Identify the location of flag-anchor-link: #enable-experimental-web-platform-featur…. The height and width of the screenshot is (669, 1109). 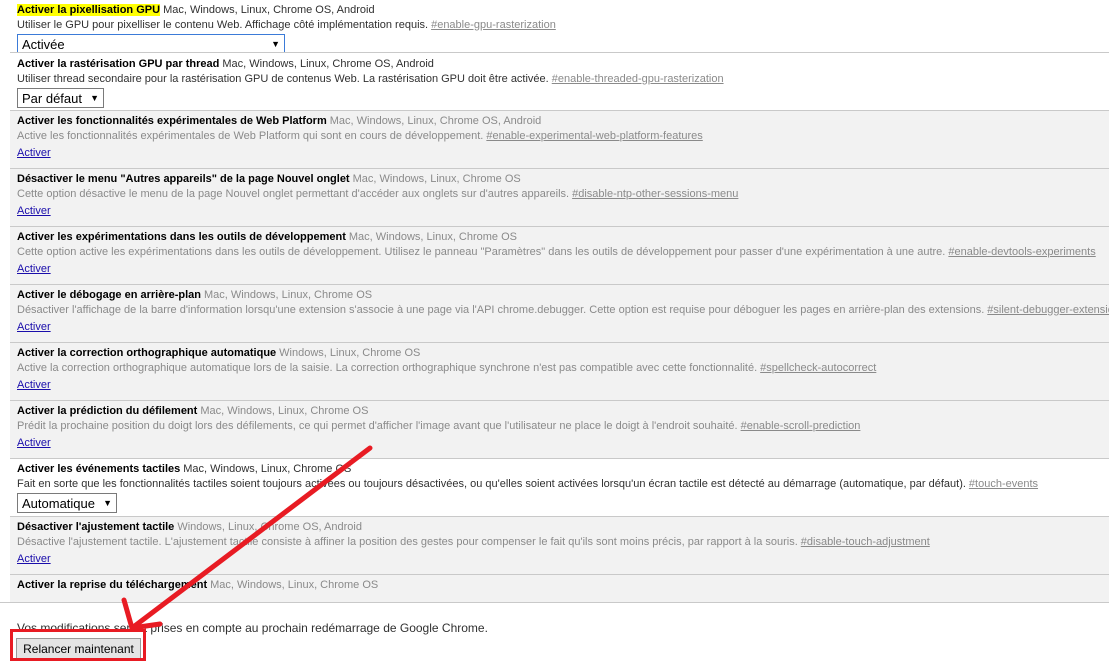
(594, 136).